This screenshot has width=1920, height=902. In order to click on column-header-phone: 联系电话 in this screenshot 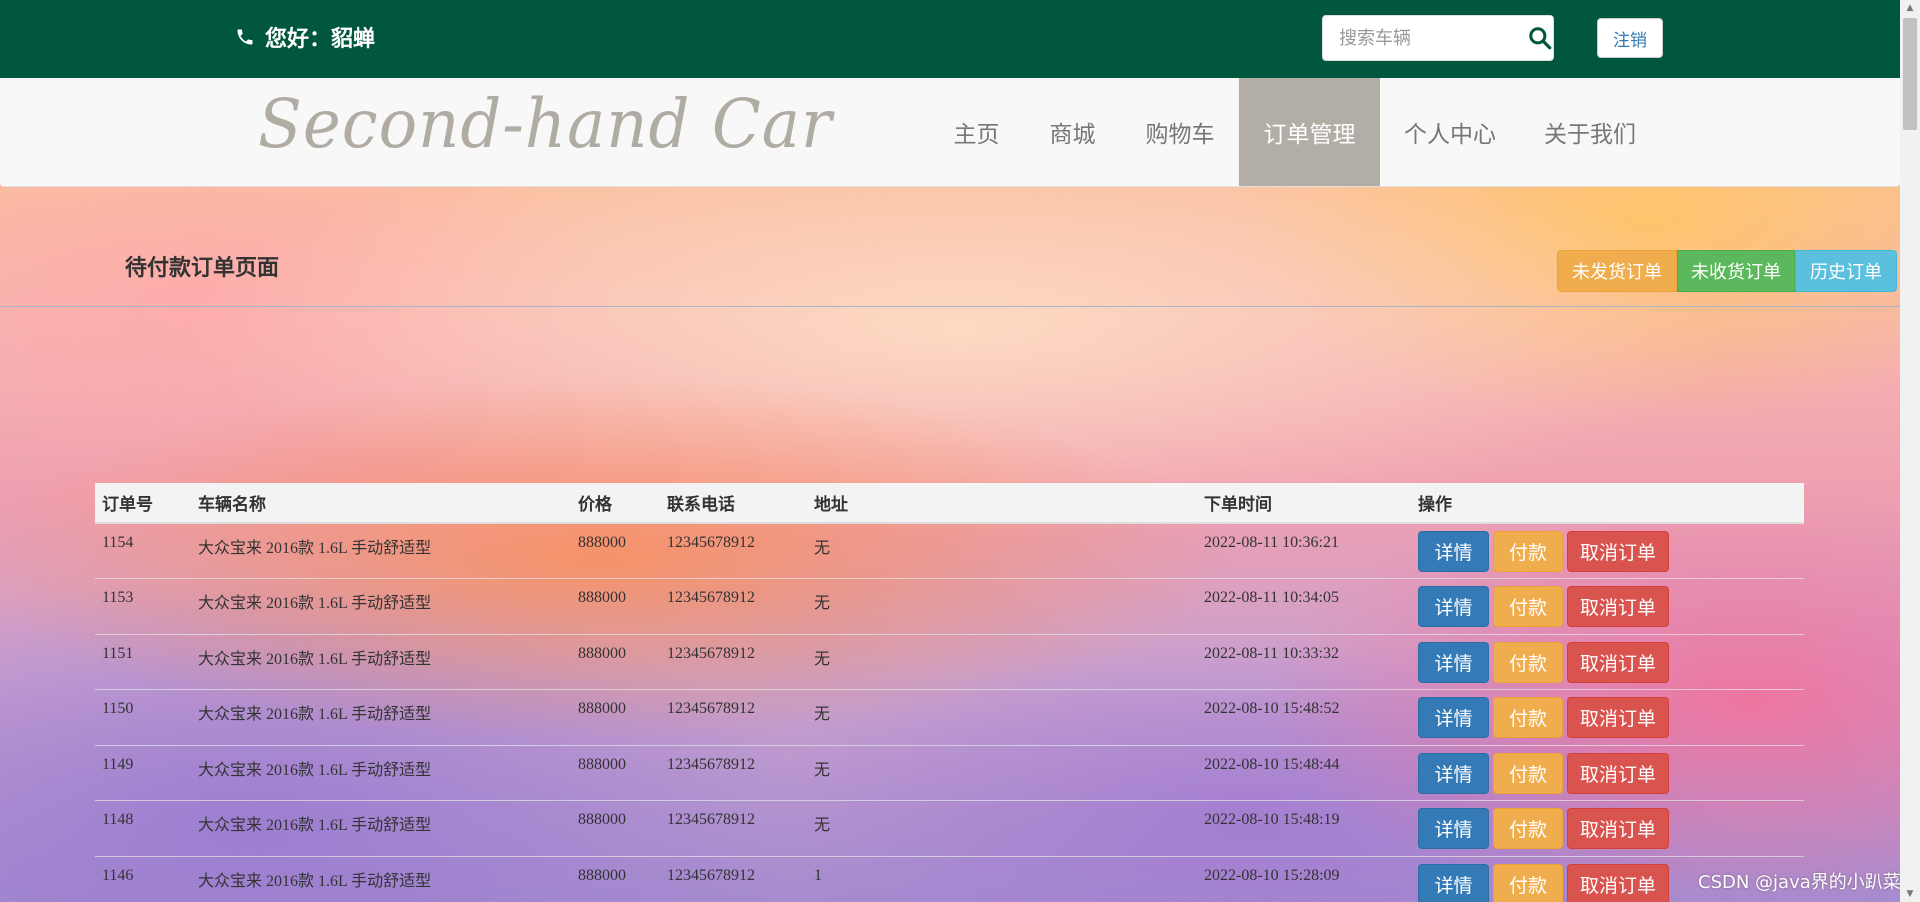, I will do `click(733, 503)`.